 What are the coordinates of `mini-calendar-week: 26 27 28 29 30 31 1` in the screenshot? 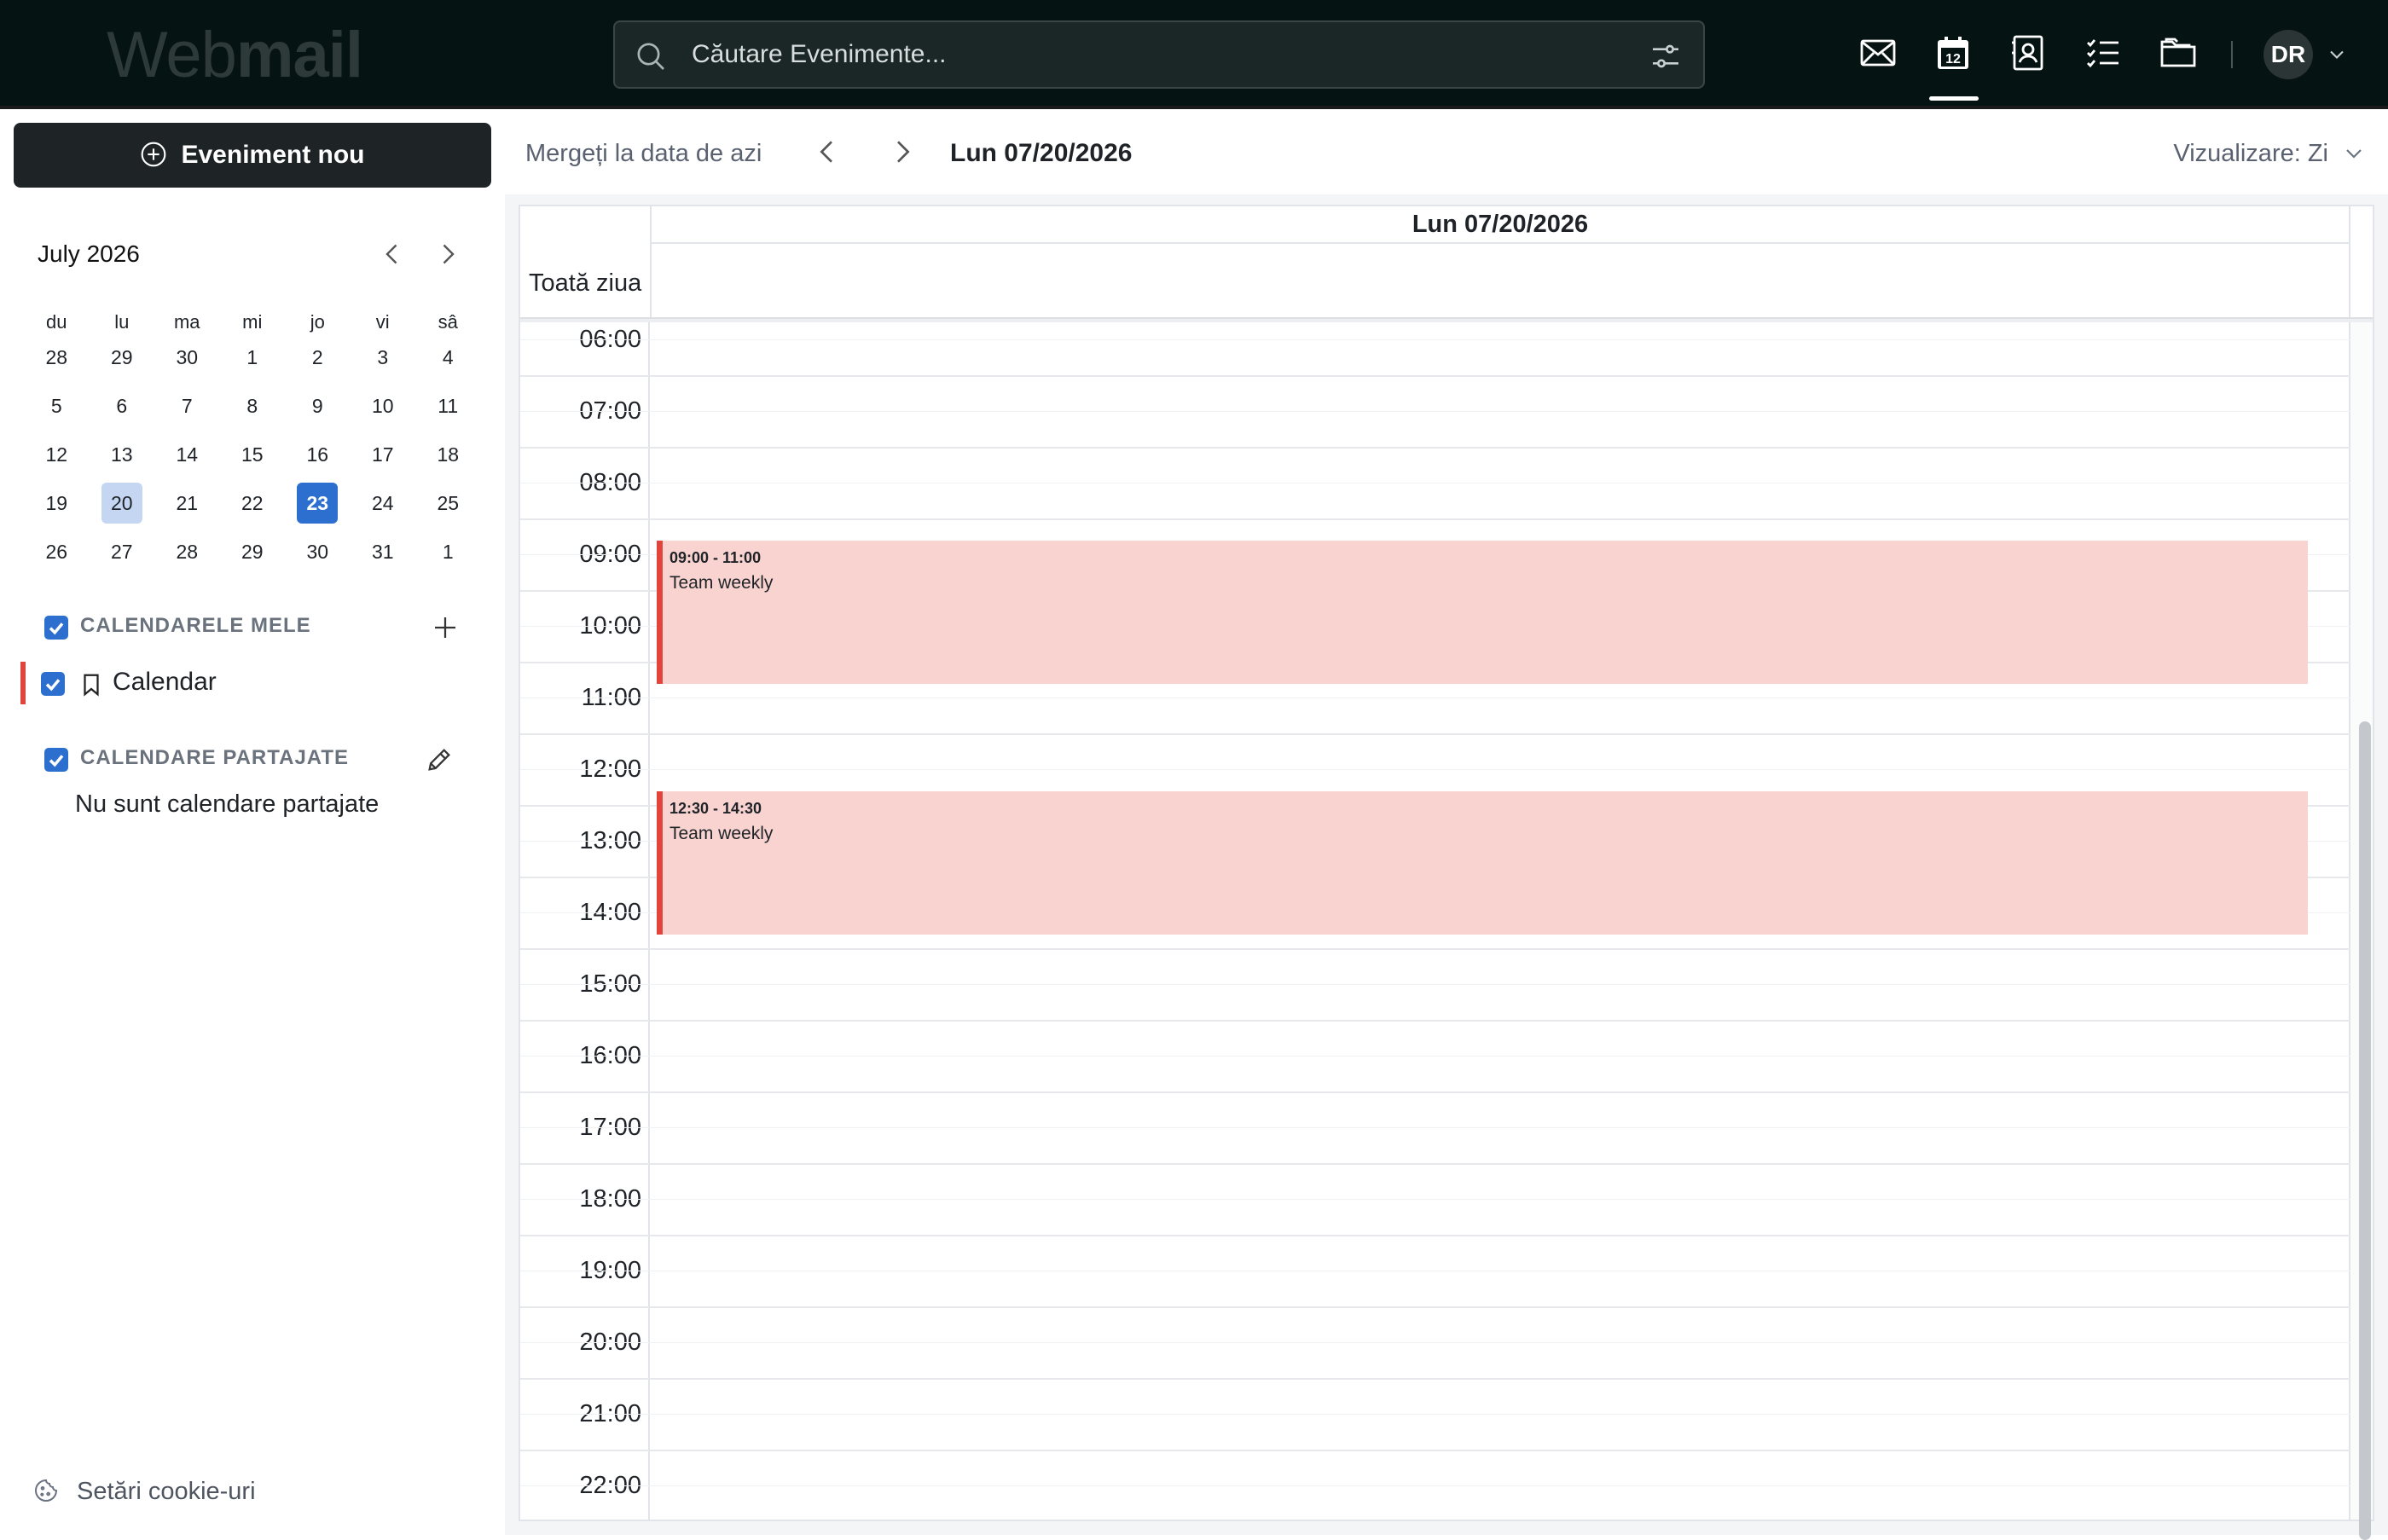 It's located at (254, 554).